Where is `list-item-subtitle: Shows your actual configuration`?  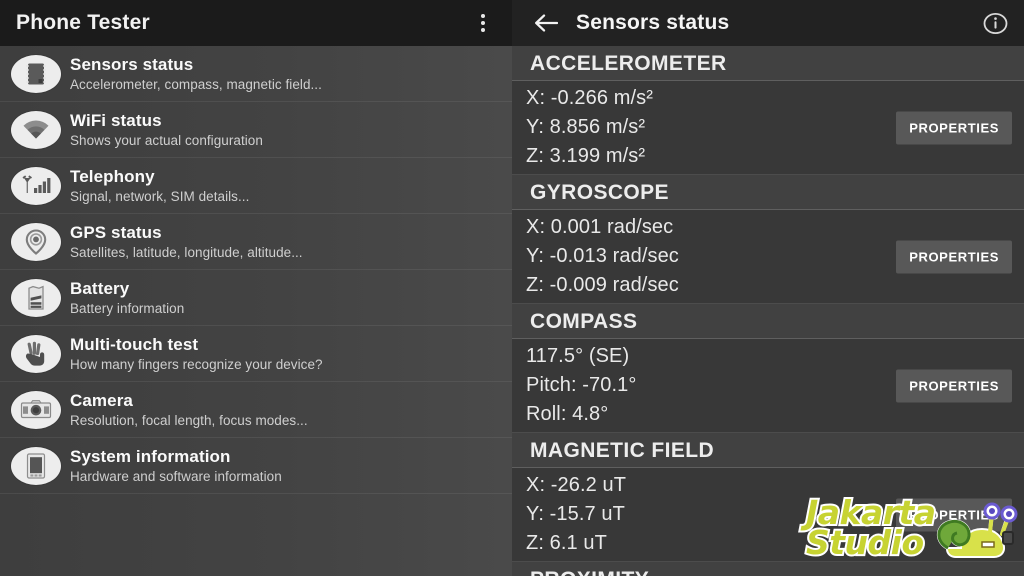
list-item-subtitle: Shows your actual configuration is located at coordinates (166, 140).